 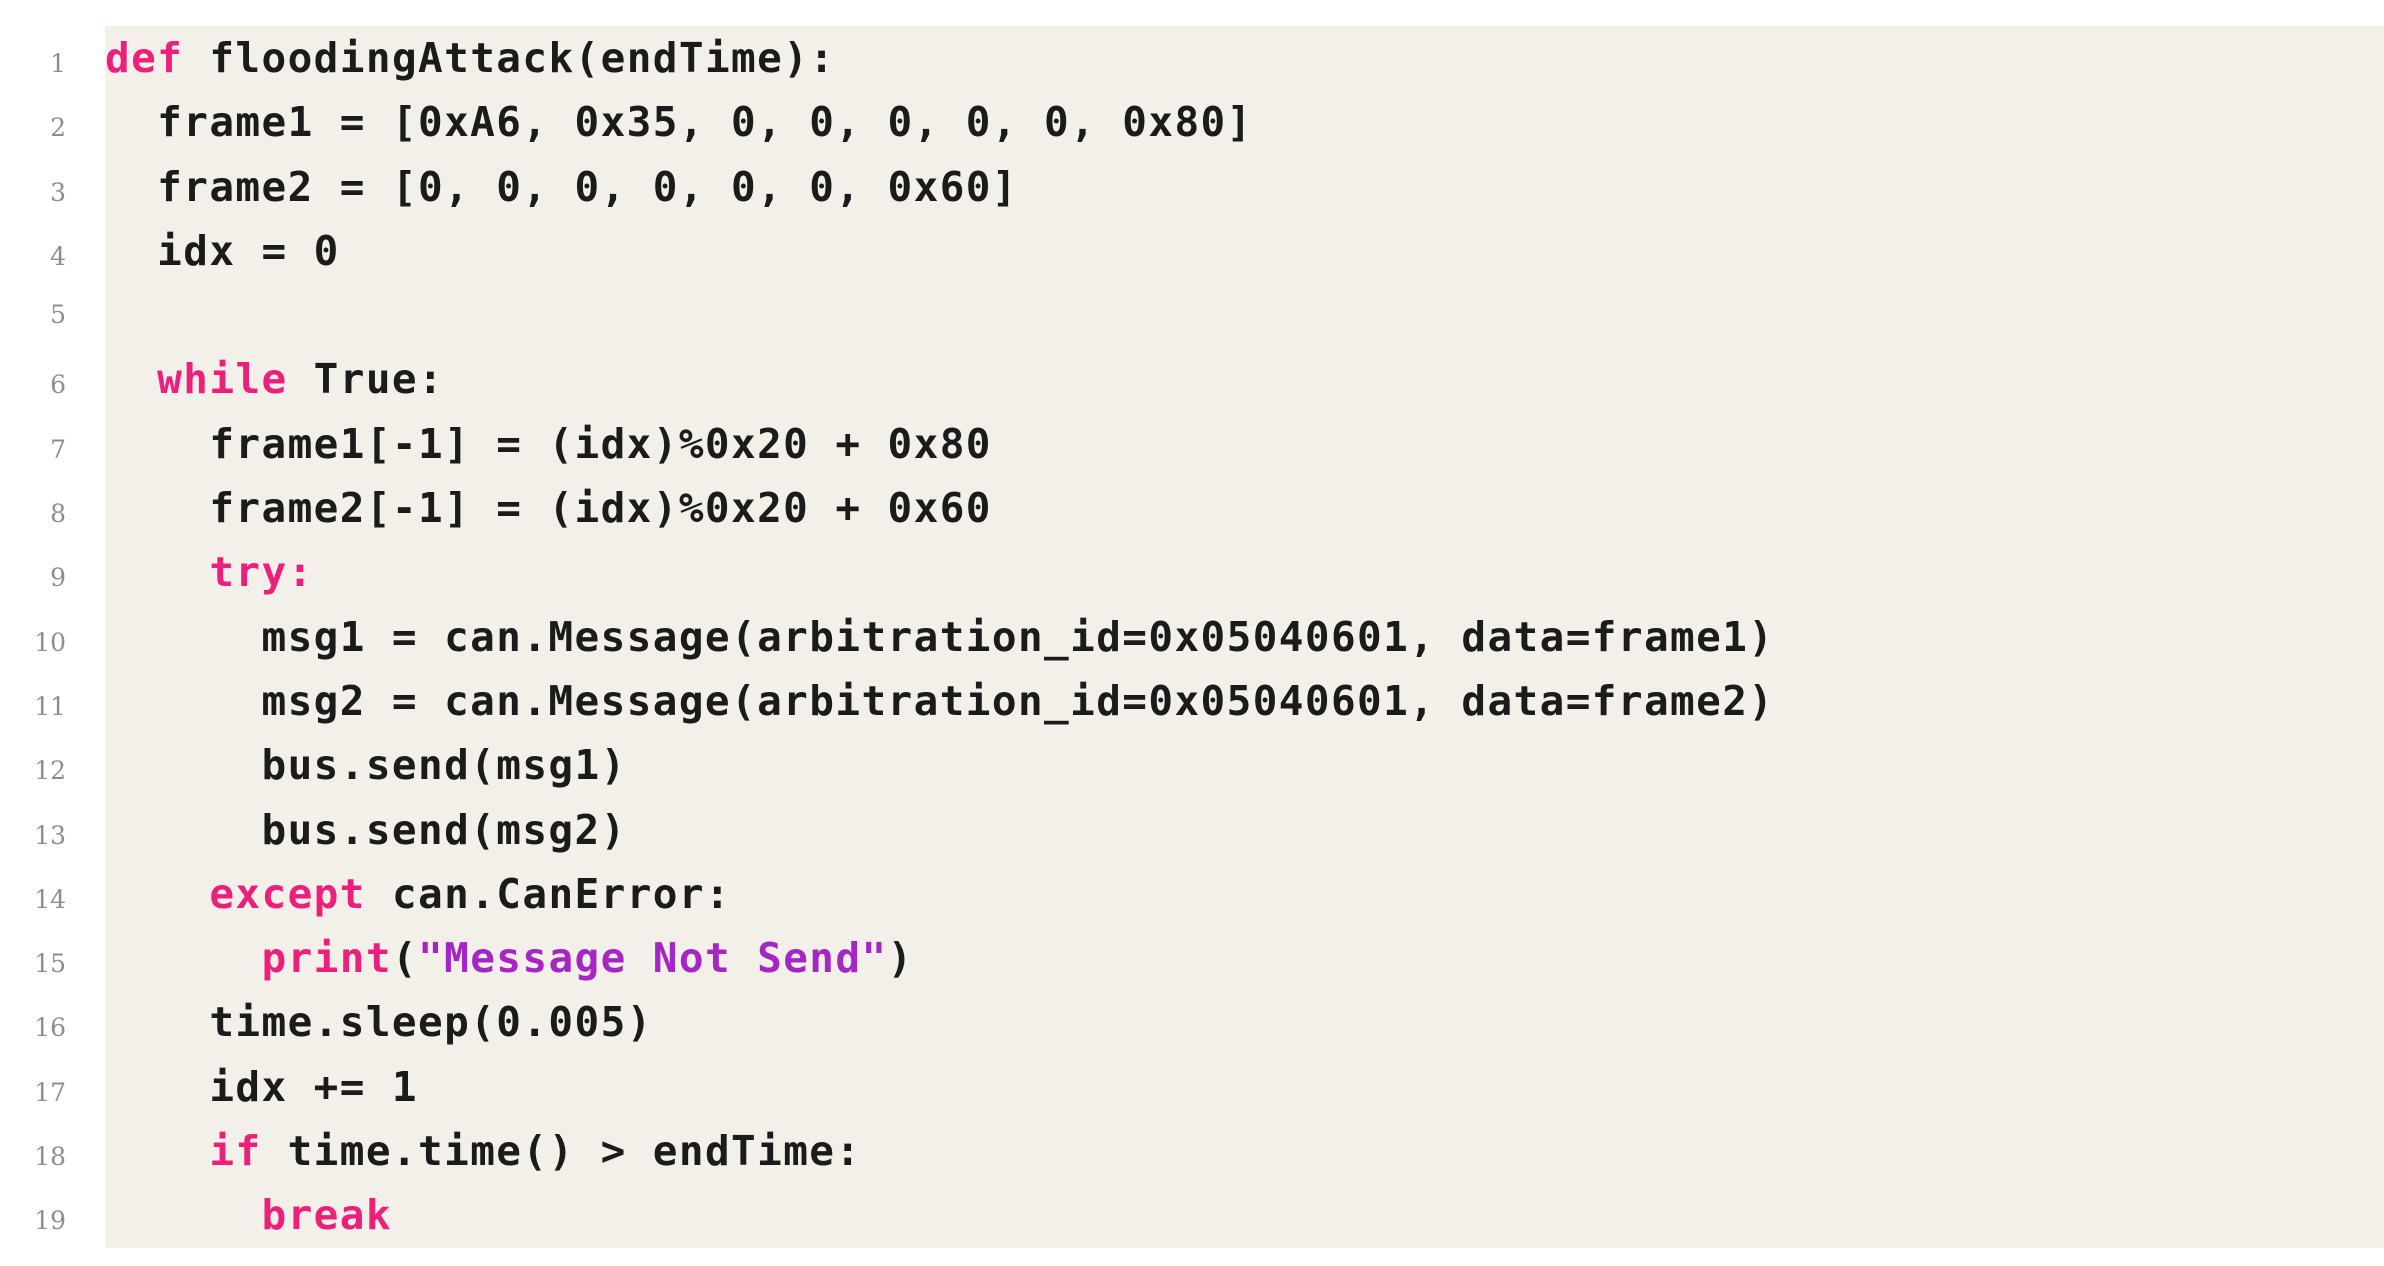 What do you see at coordinates (144, 58) in the screenshot?
I see `code-token-kw: def` at bounding box center [144, 58].